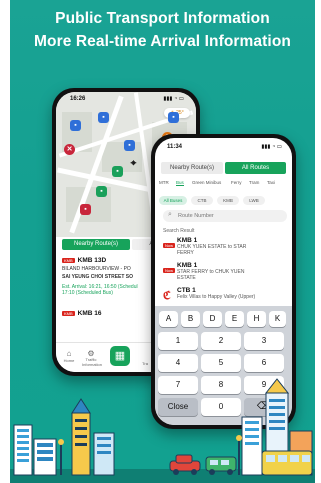 The height and width of the screenshot is (483, 321). What do you see at coordinates (120, 356) in the screenshot?
I see `grid-menu-button: ▦` at bounding box center [120, 356].